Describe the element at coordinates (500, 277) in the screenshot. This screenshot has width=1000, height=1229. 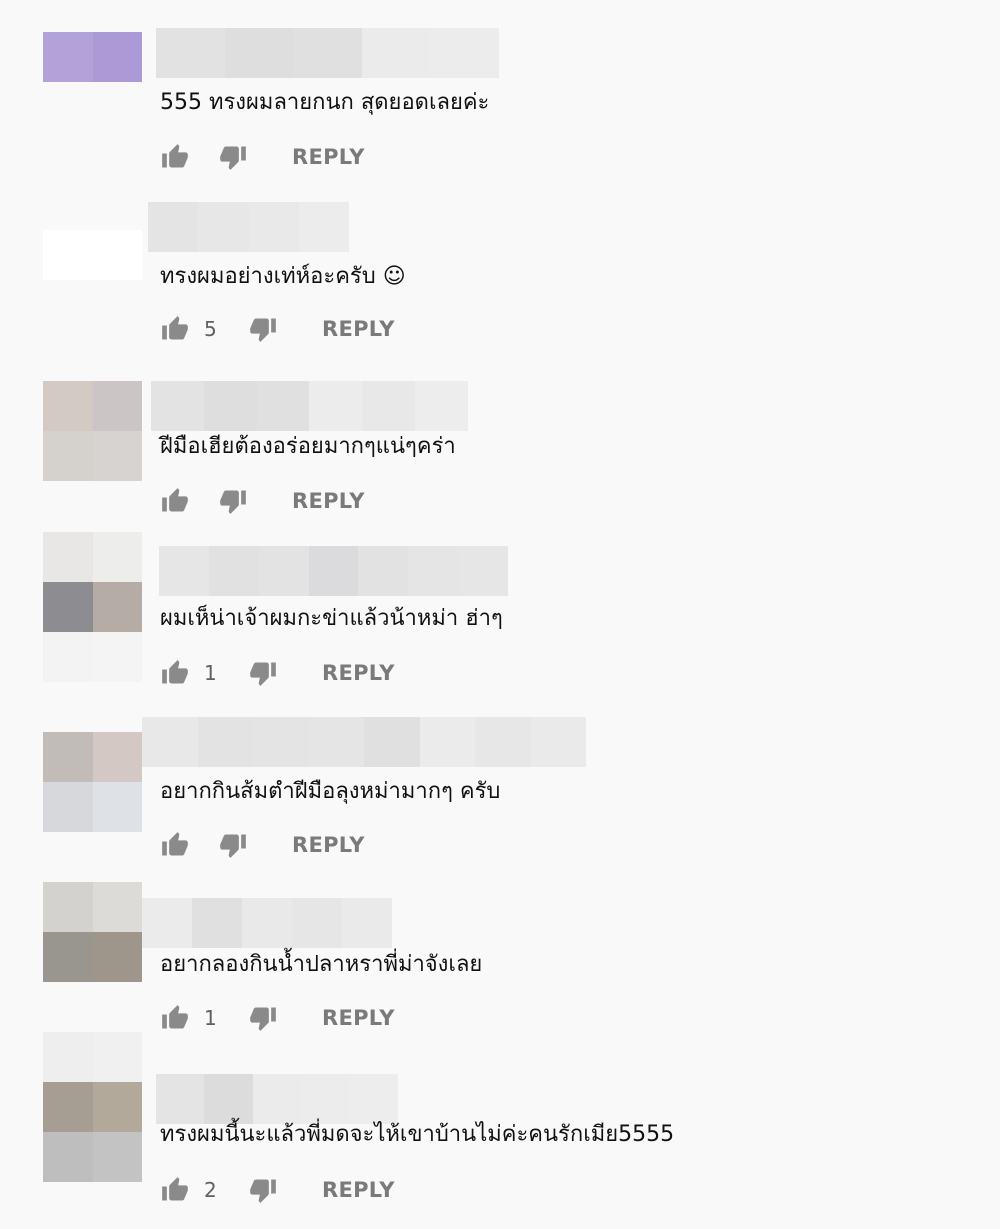
I see `comment-item: ทรงผมอย่างเท่ห์อะครับ ☺ 5 REPLY` at that location.